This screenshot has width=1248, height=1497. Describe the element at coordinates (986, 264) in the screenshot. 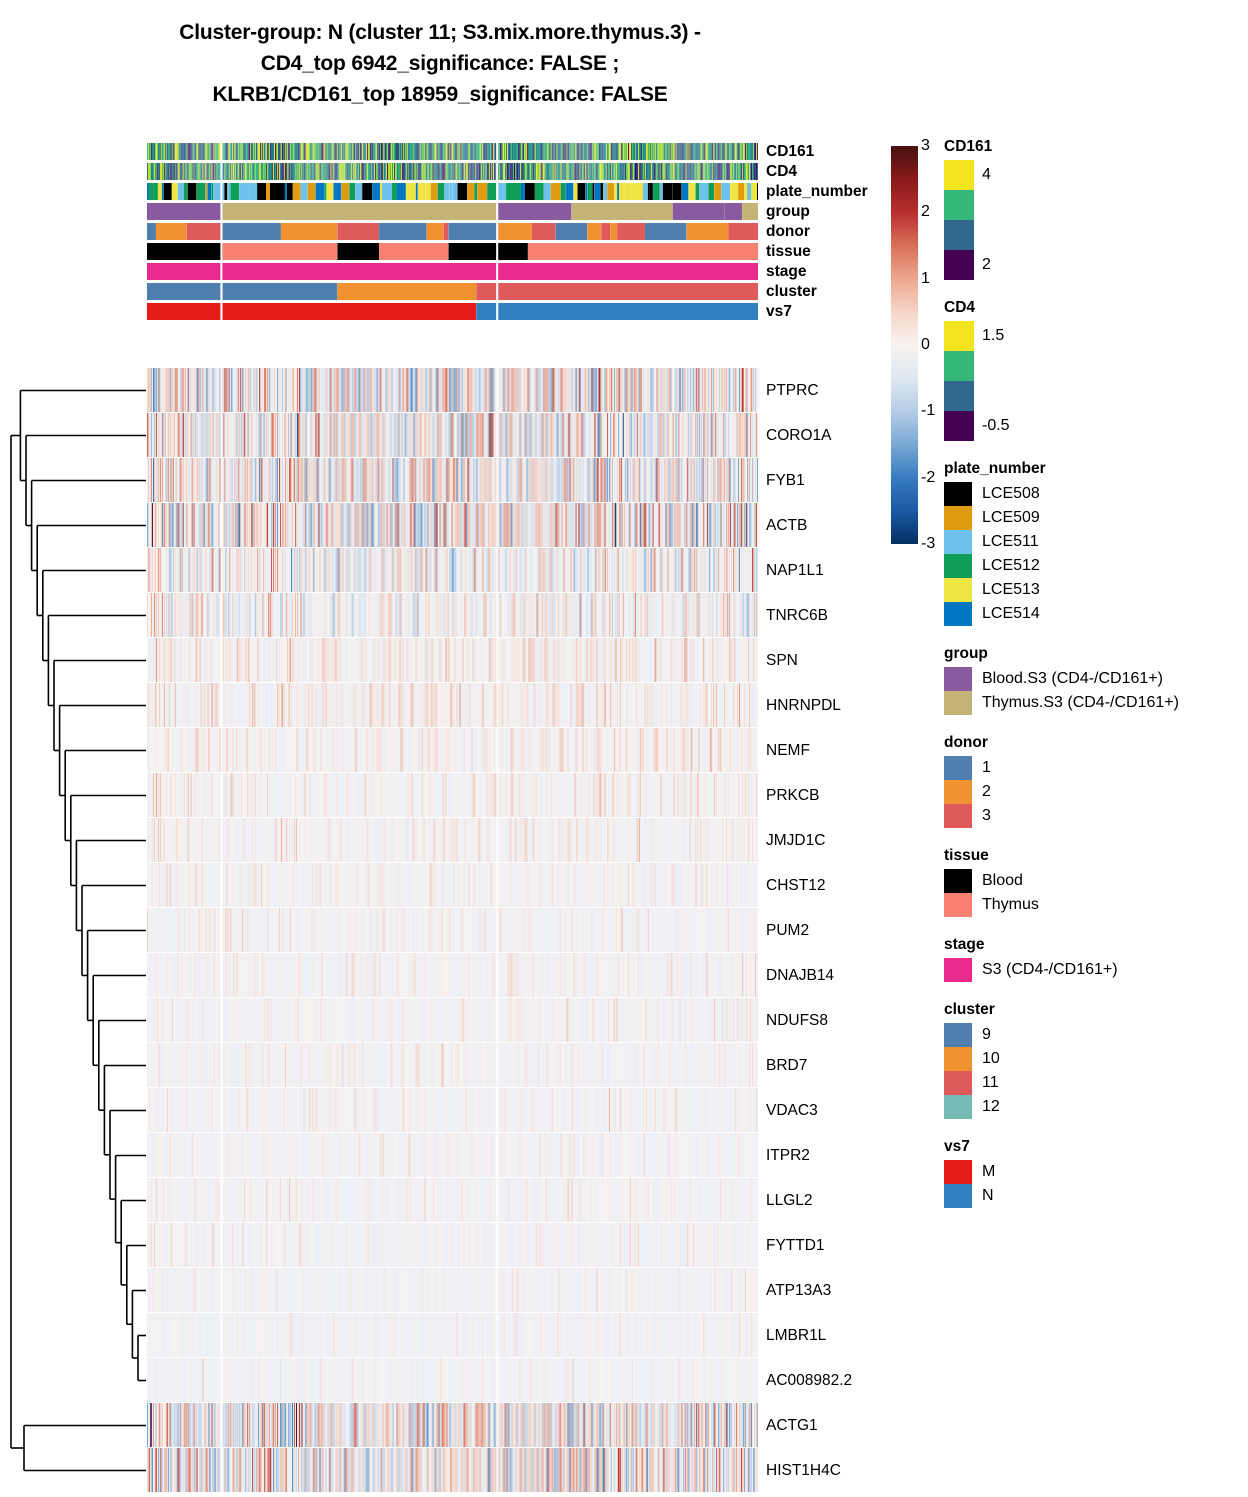

I see `legend-tick-label: 2` at that location.